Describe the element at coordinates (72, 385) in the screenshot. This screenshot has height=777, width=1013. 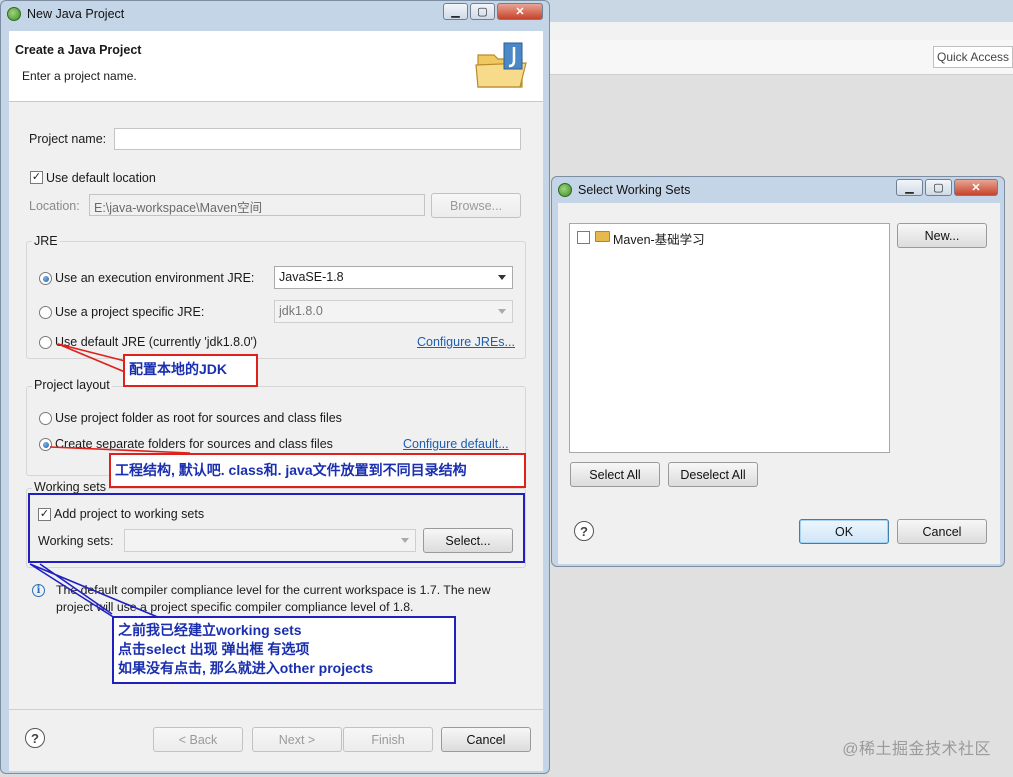
I see `project-layout-group-title: Project layout` at that location.